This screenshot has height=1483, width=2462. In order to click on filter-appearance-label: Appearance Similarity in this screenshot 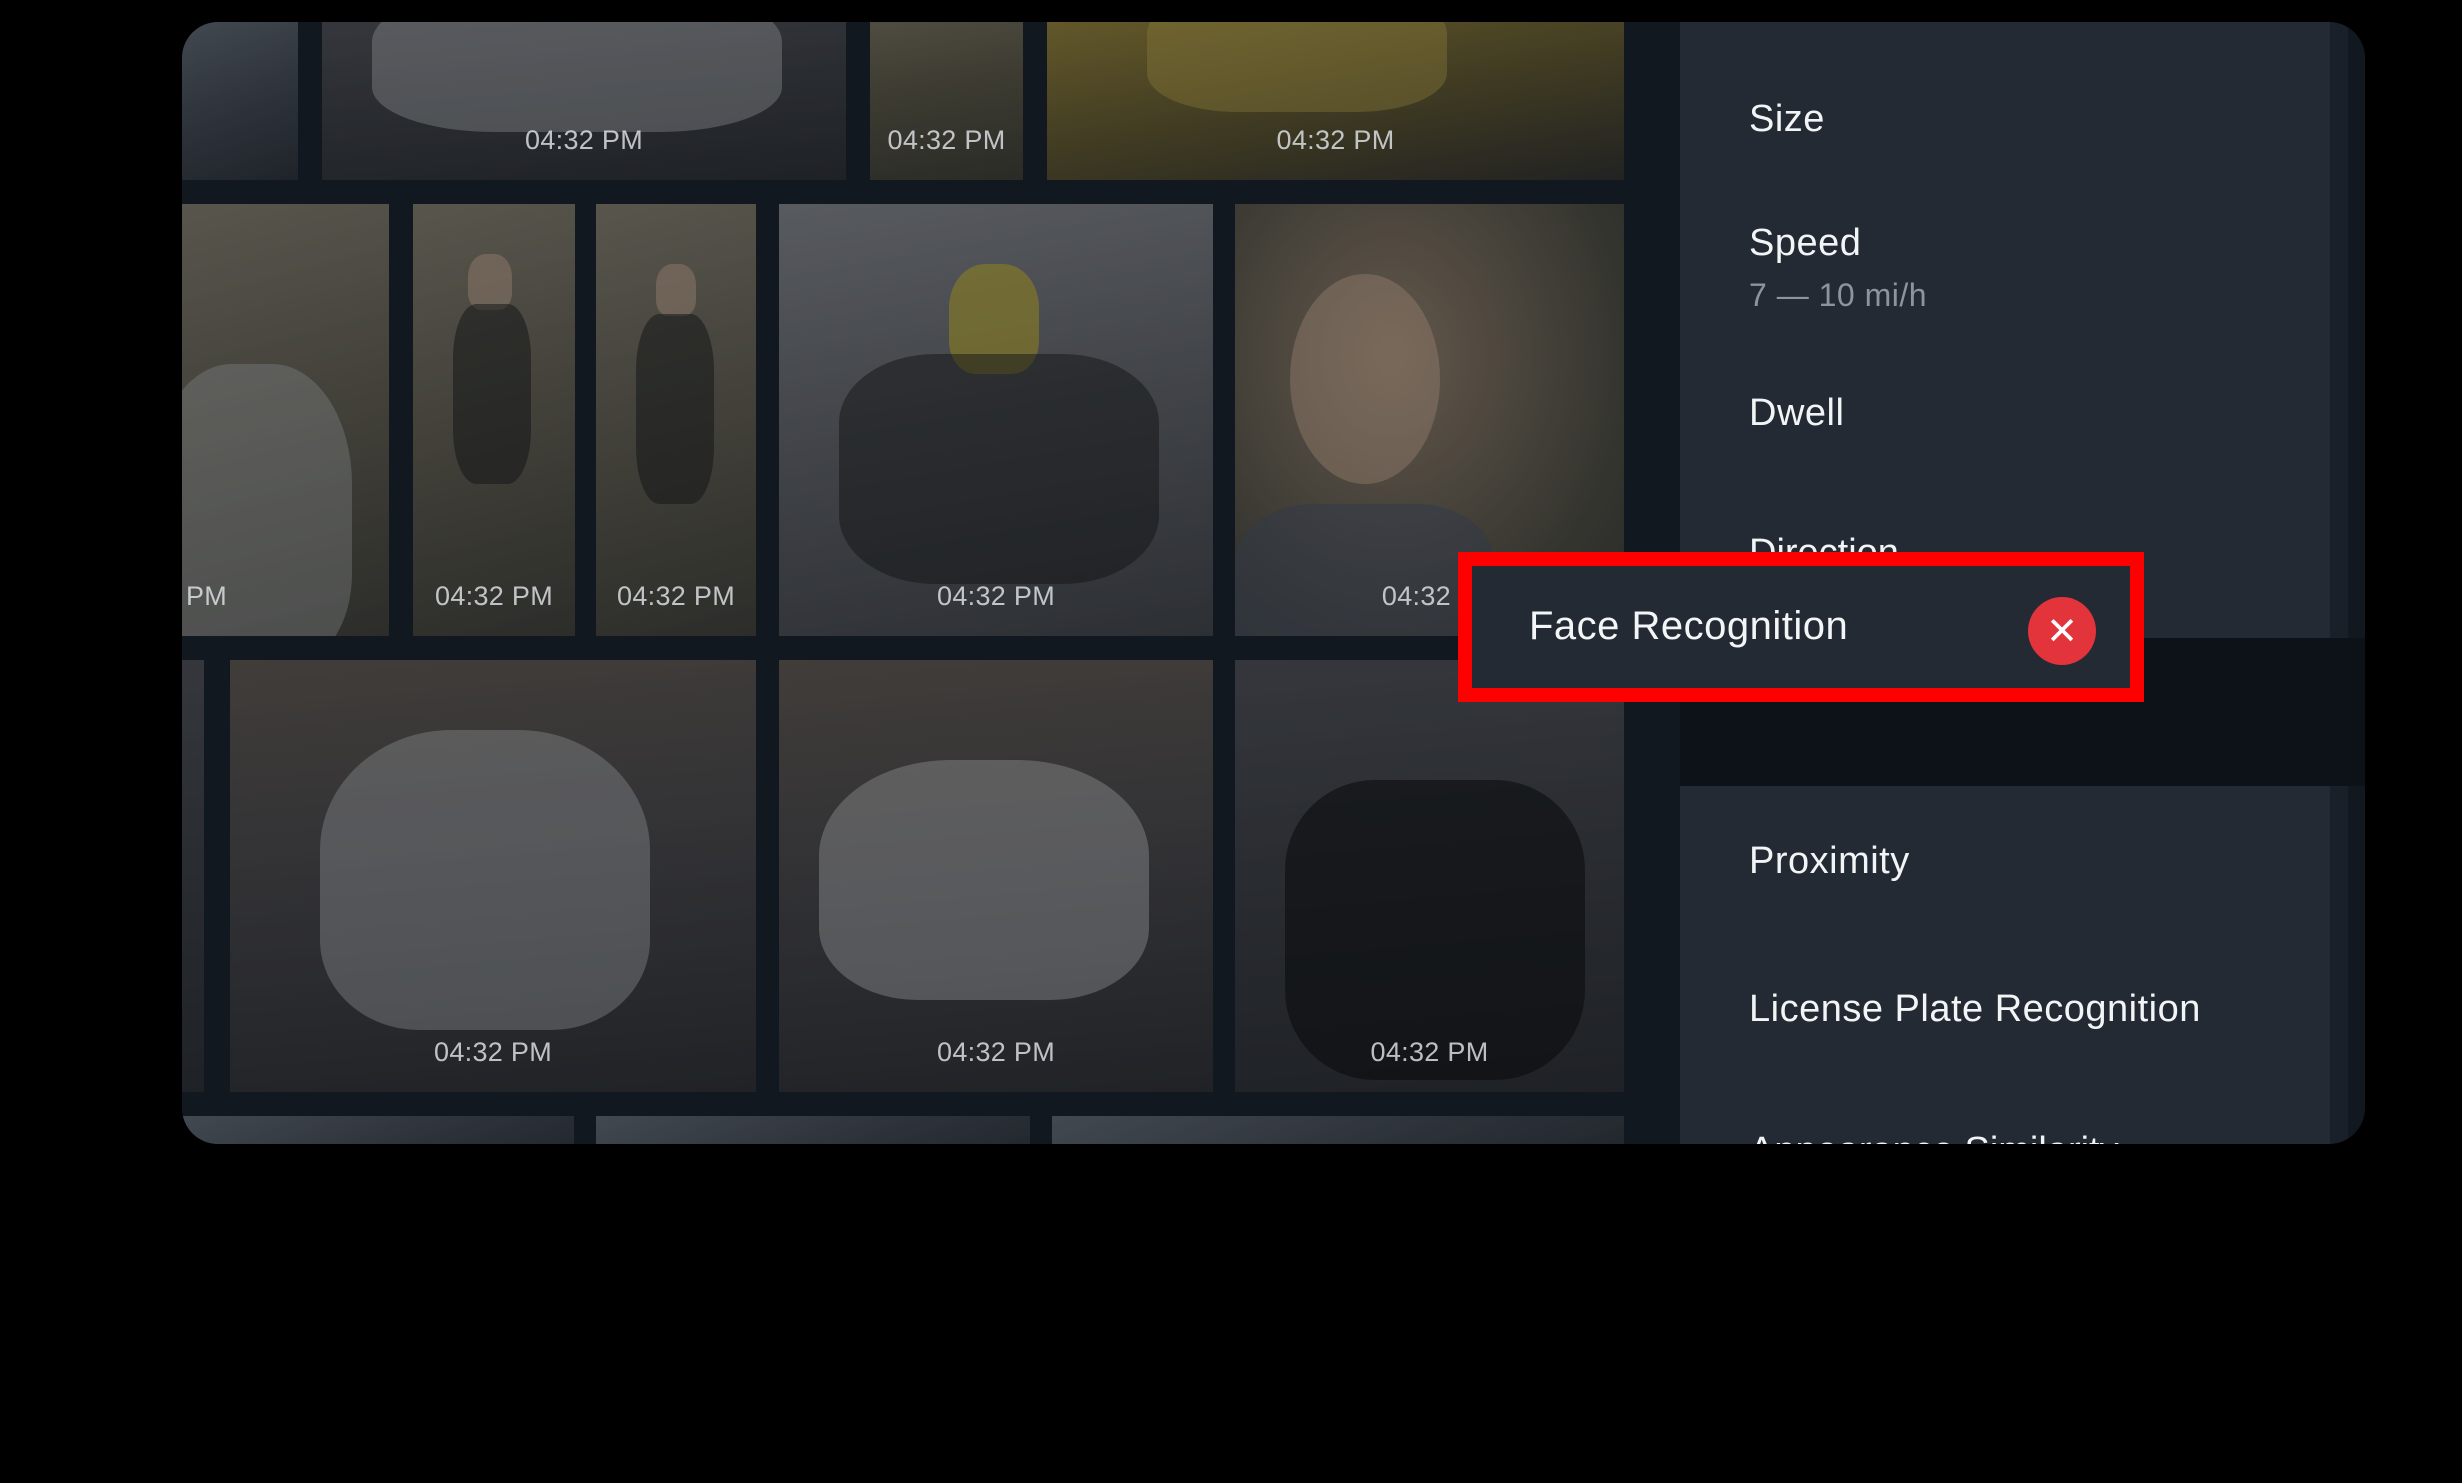, I will do `click(1934, 1137)`.